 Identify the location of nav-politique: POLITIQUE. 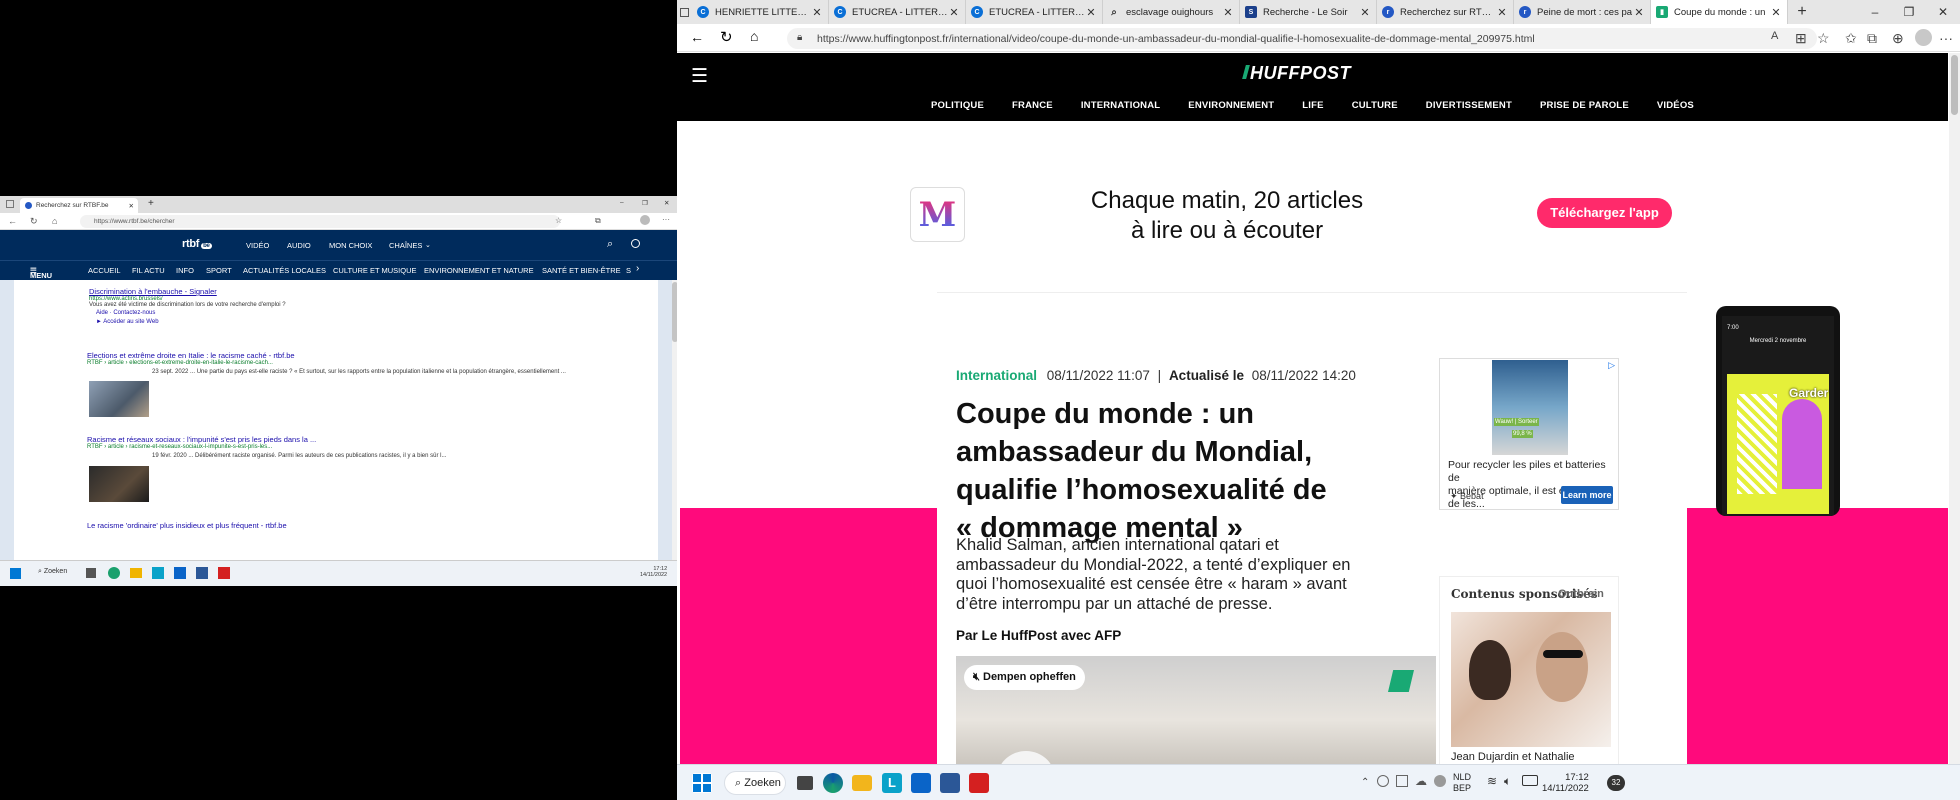
(957, 105).